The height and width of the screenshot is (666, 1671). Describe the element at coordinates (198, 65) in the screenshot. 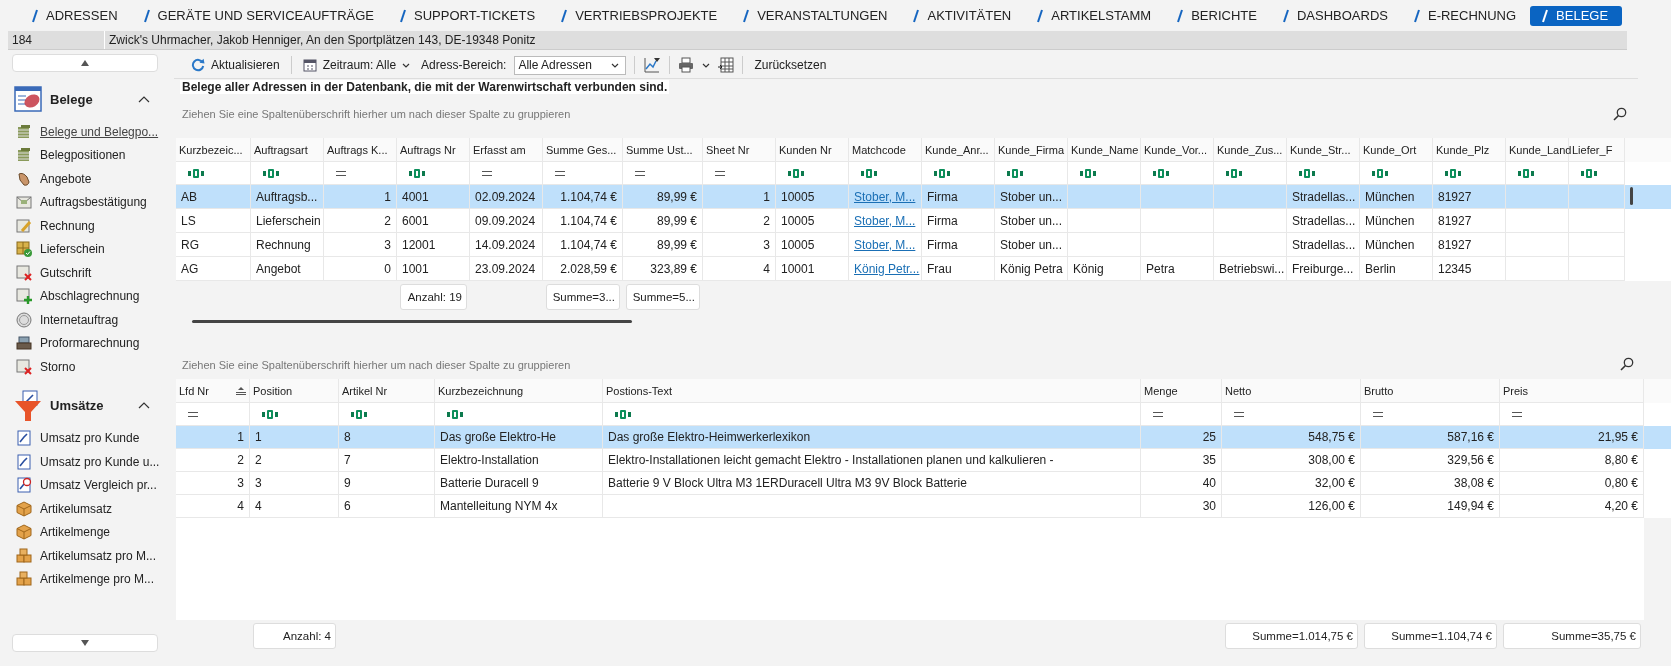

I see `refresh-icon` at that location.